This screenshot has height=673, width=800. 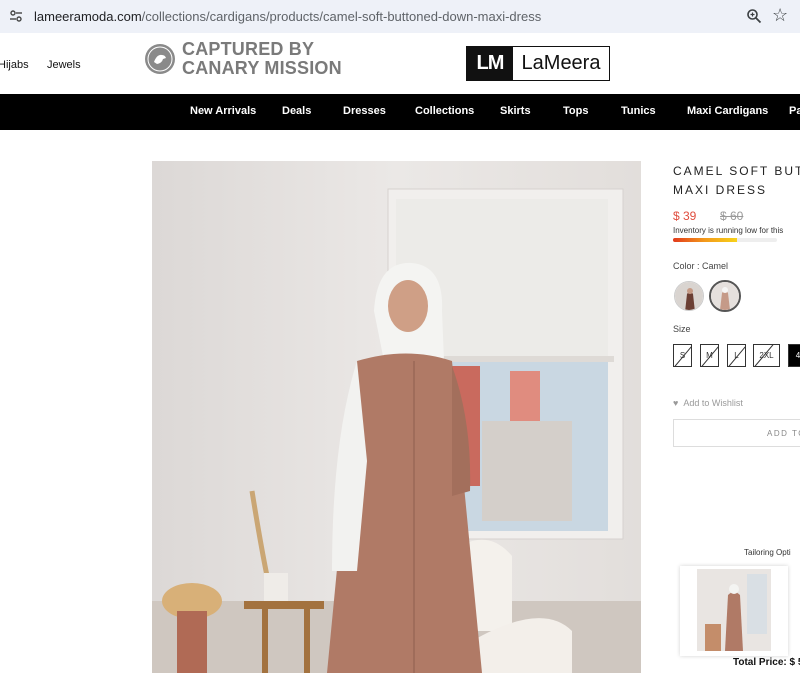 What do you see at coordinates (682, 329) in the screenshot?
I see `size-label: Size` at bounding box center [682, 329].